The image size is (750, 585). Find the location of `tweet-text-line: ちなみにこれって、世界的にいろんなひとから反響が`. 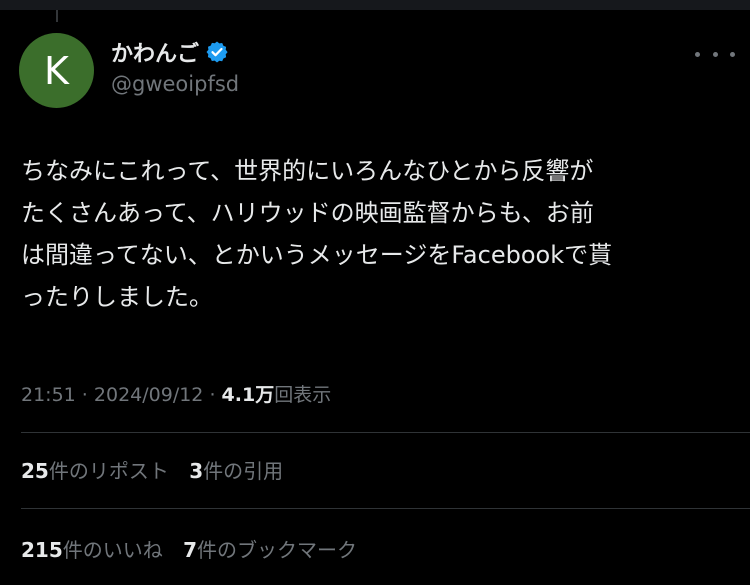

tweet-text-line: ちなみにこれって、世界的にいろんなひとから反響が is located at coordinates (307, 171).